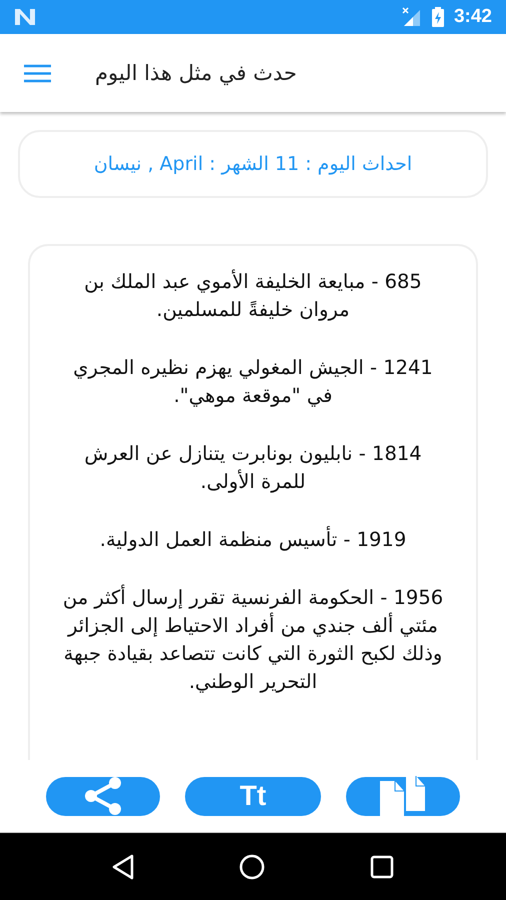 This screenshot has height=900, width=506. I want to click on status-time: 3:42, so click(473, 17).